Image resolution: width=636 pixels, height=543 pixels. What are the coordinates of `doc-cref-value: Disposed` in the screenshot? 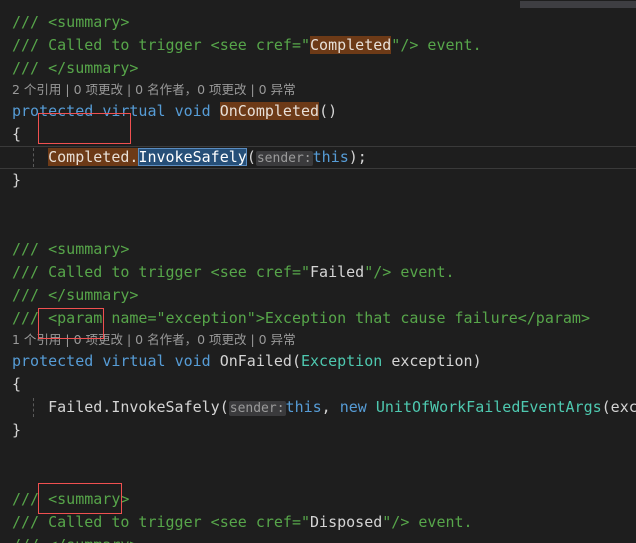 It's located at (346, 522).